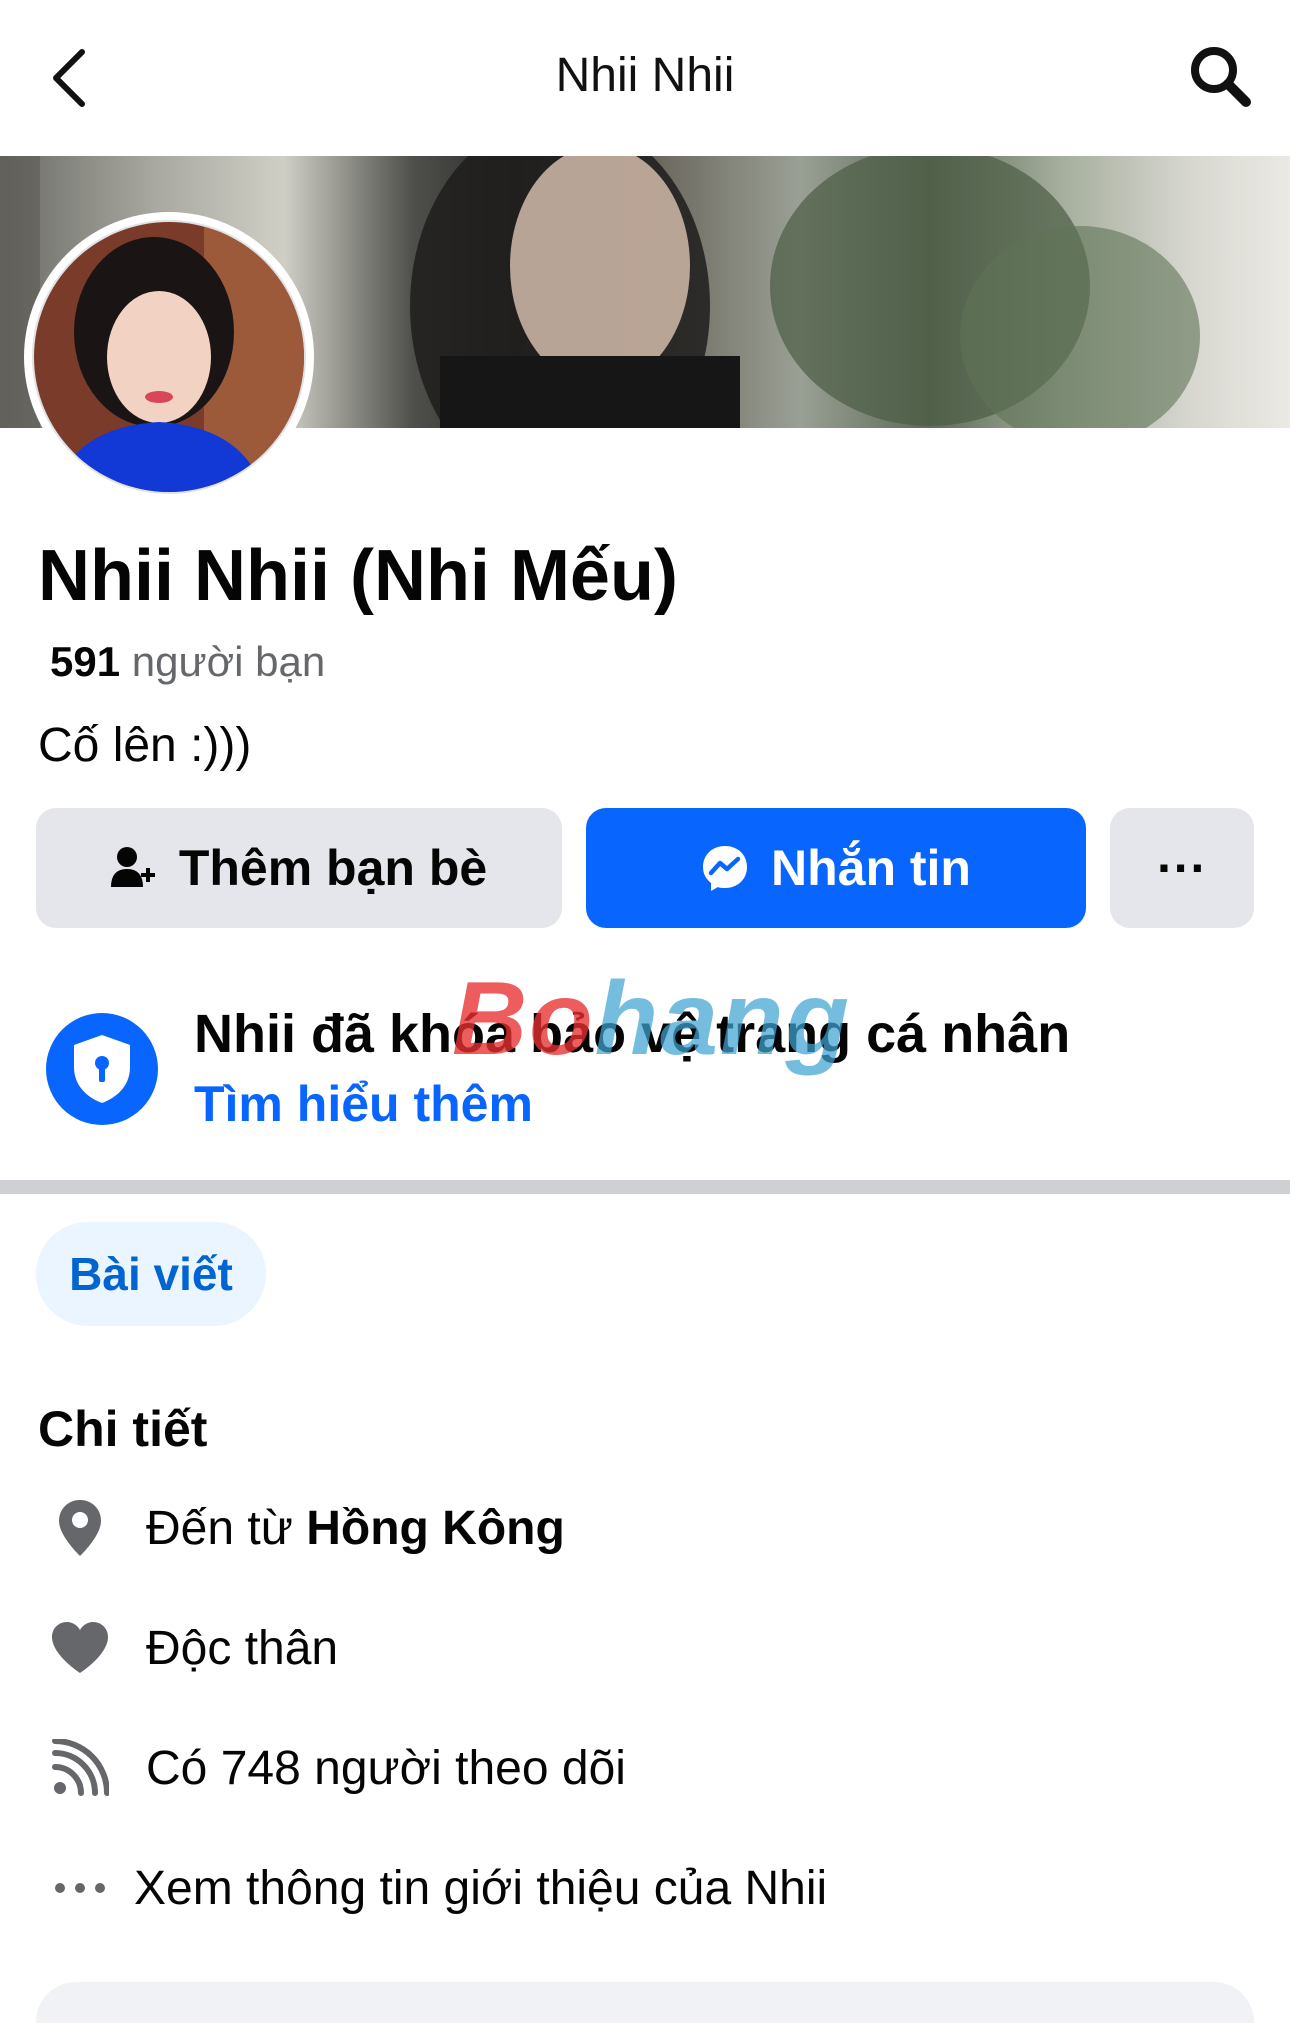 The height and width of the screenshot is (2023, 1290). I want to click on message-button: Nhắn tin, so click(836, 868).